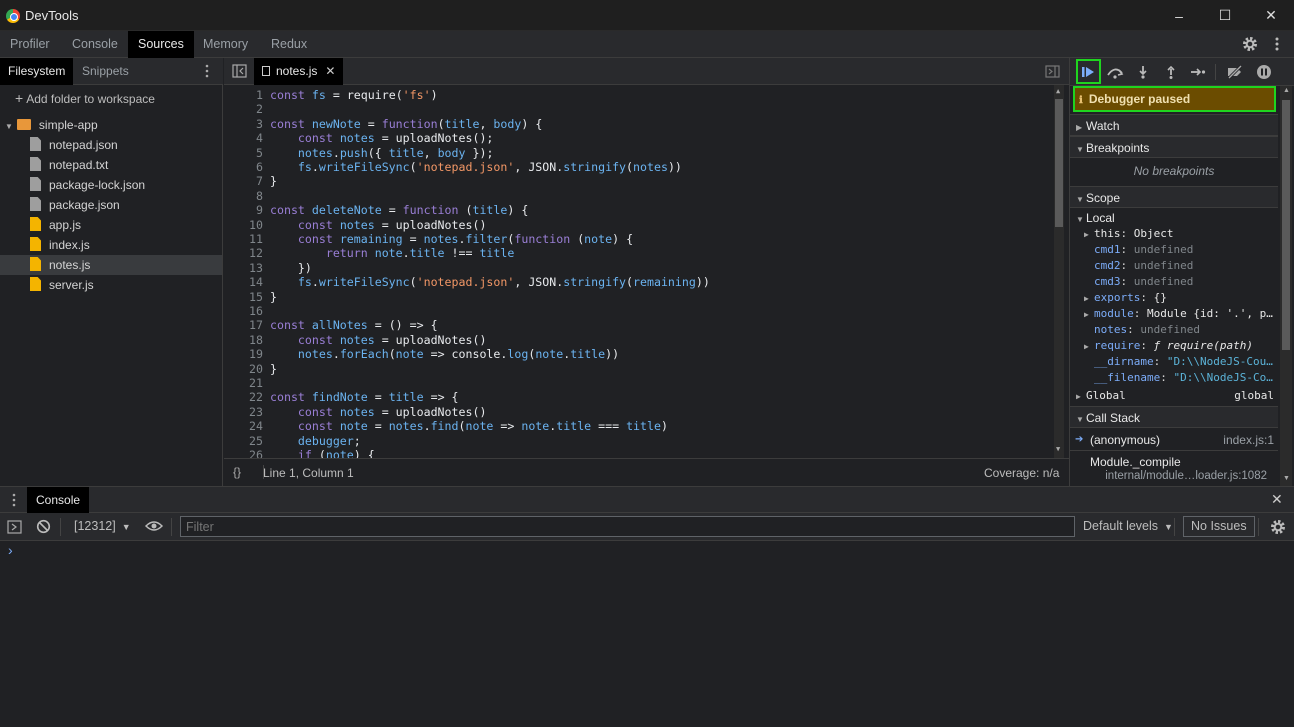 This screenshot has height=727, width=1294. Describe the element at coordinates (1286, 225) in the screenshot. I see `sidebar-scroll-thumb` at that location.